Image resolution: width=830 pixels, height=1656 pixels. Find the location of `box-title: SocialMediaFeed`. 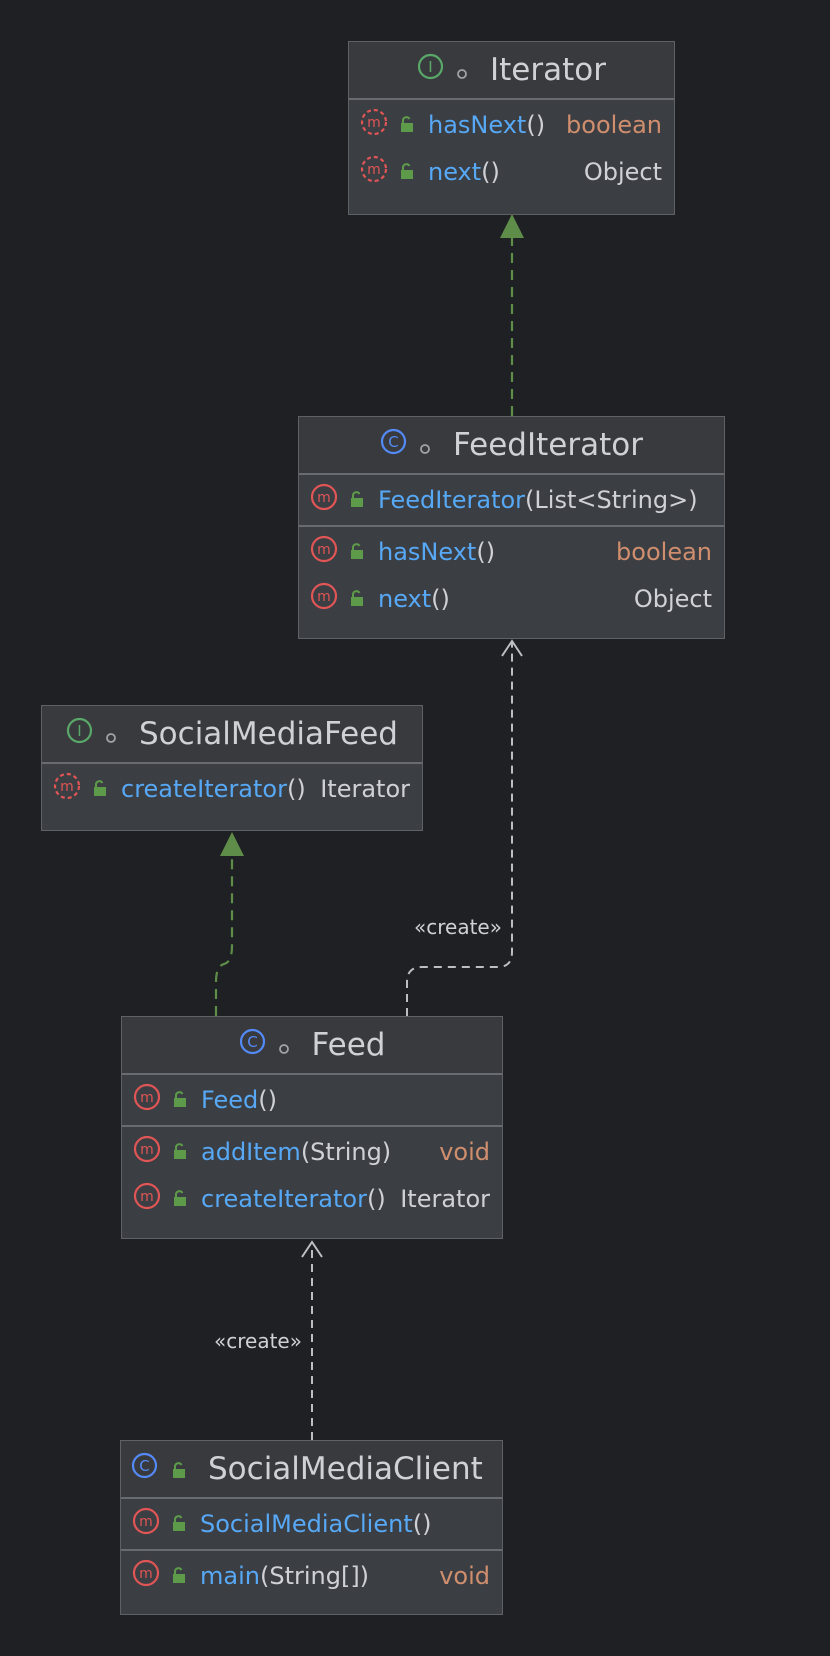

box-title: SocialMediaFeed is located at coordinates (268, 734).